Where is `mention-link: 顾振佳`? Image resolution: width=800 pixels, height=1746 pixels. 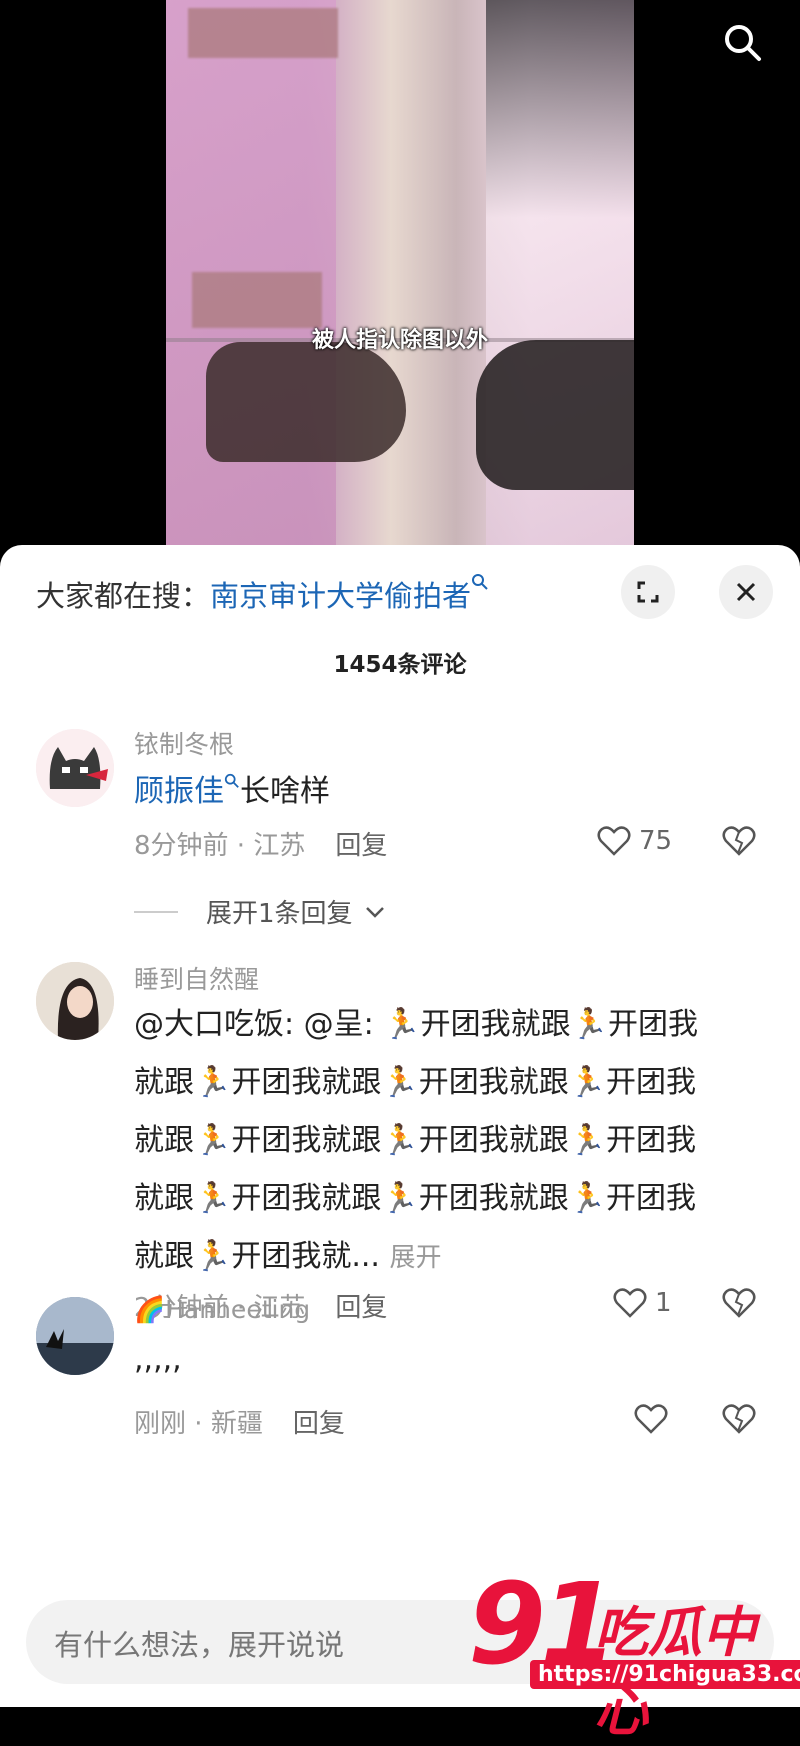 mention-link: 顾振佳 is located at coordinates (179, 791).